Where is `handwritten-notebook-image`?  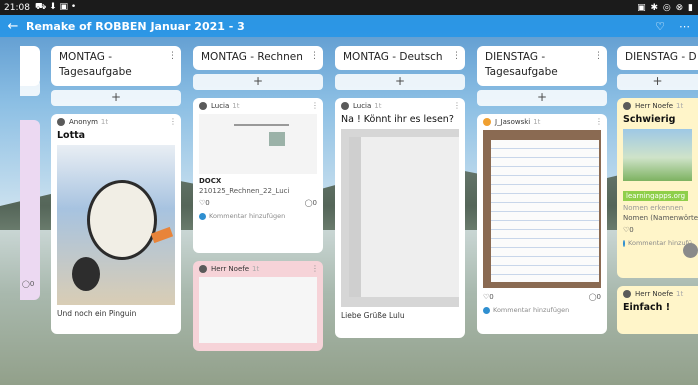 handwritten-notebook-image is located at coordinates (542, 209).